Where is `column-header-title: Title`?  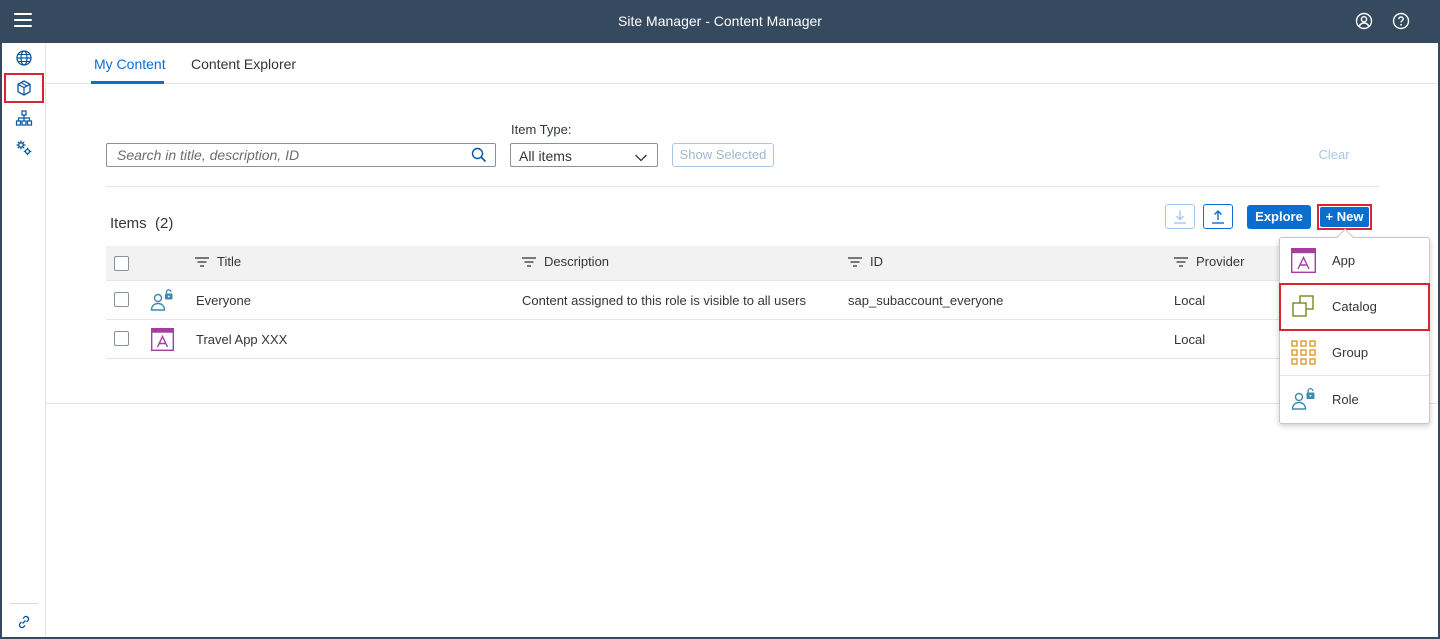
column-header-title: Title is located at coordinates (218, 261).